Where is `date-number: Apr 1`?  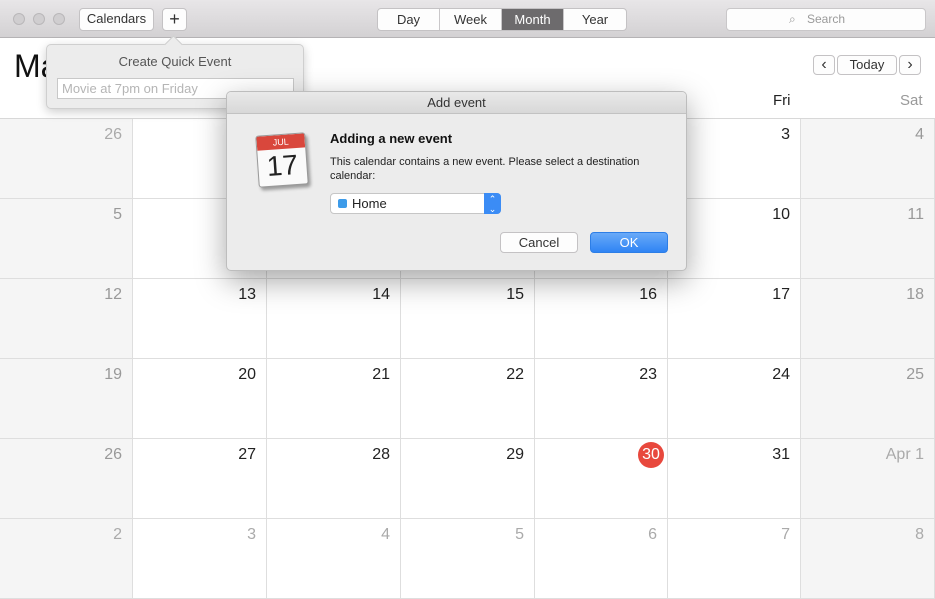
date-number: Apr 1 is located at coordinates (904, 454).